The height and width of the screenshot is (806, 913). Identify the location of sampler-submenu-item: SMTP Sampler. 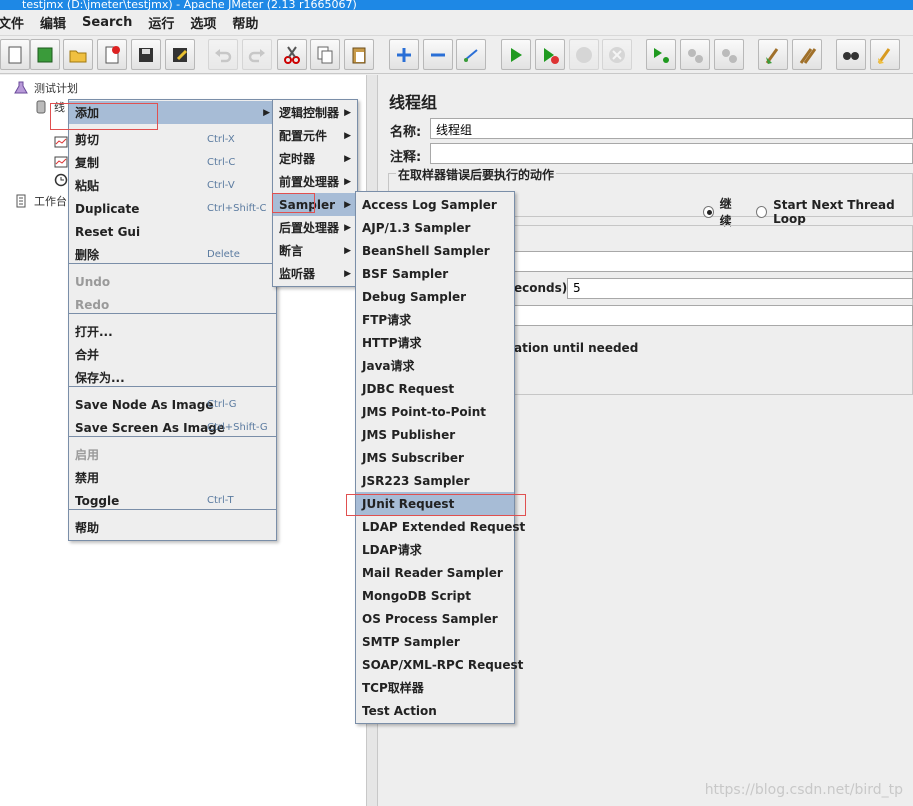
(435, 641).